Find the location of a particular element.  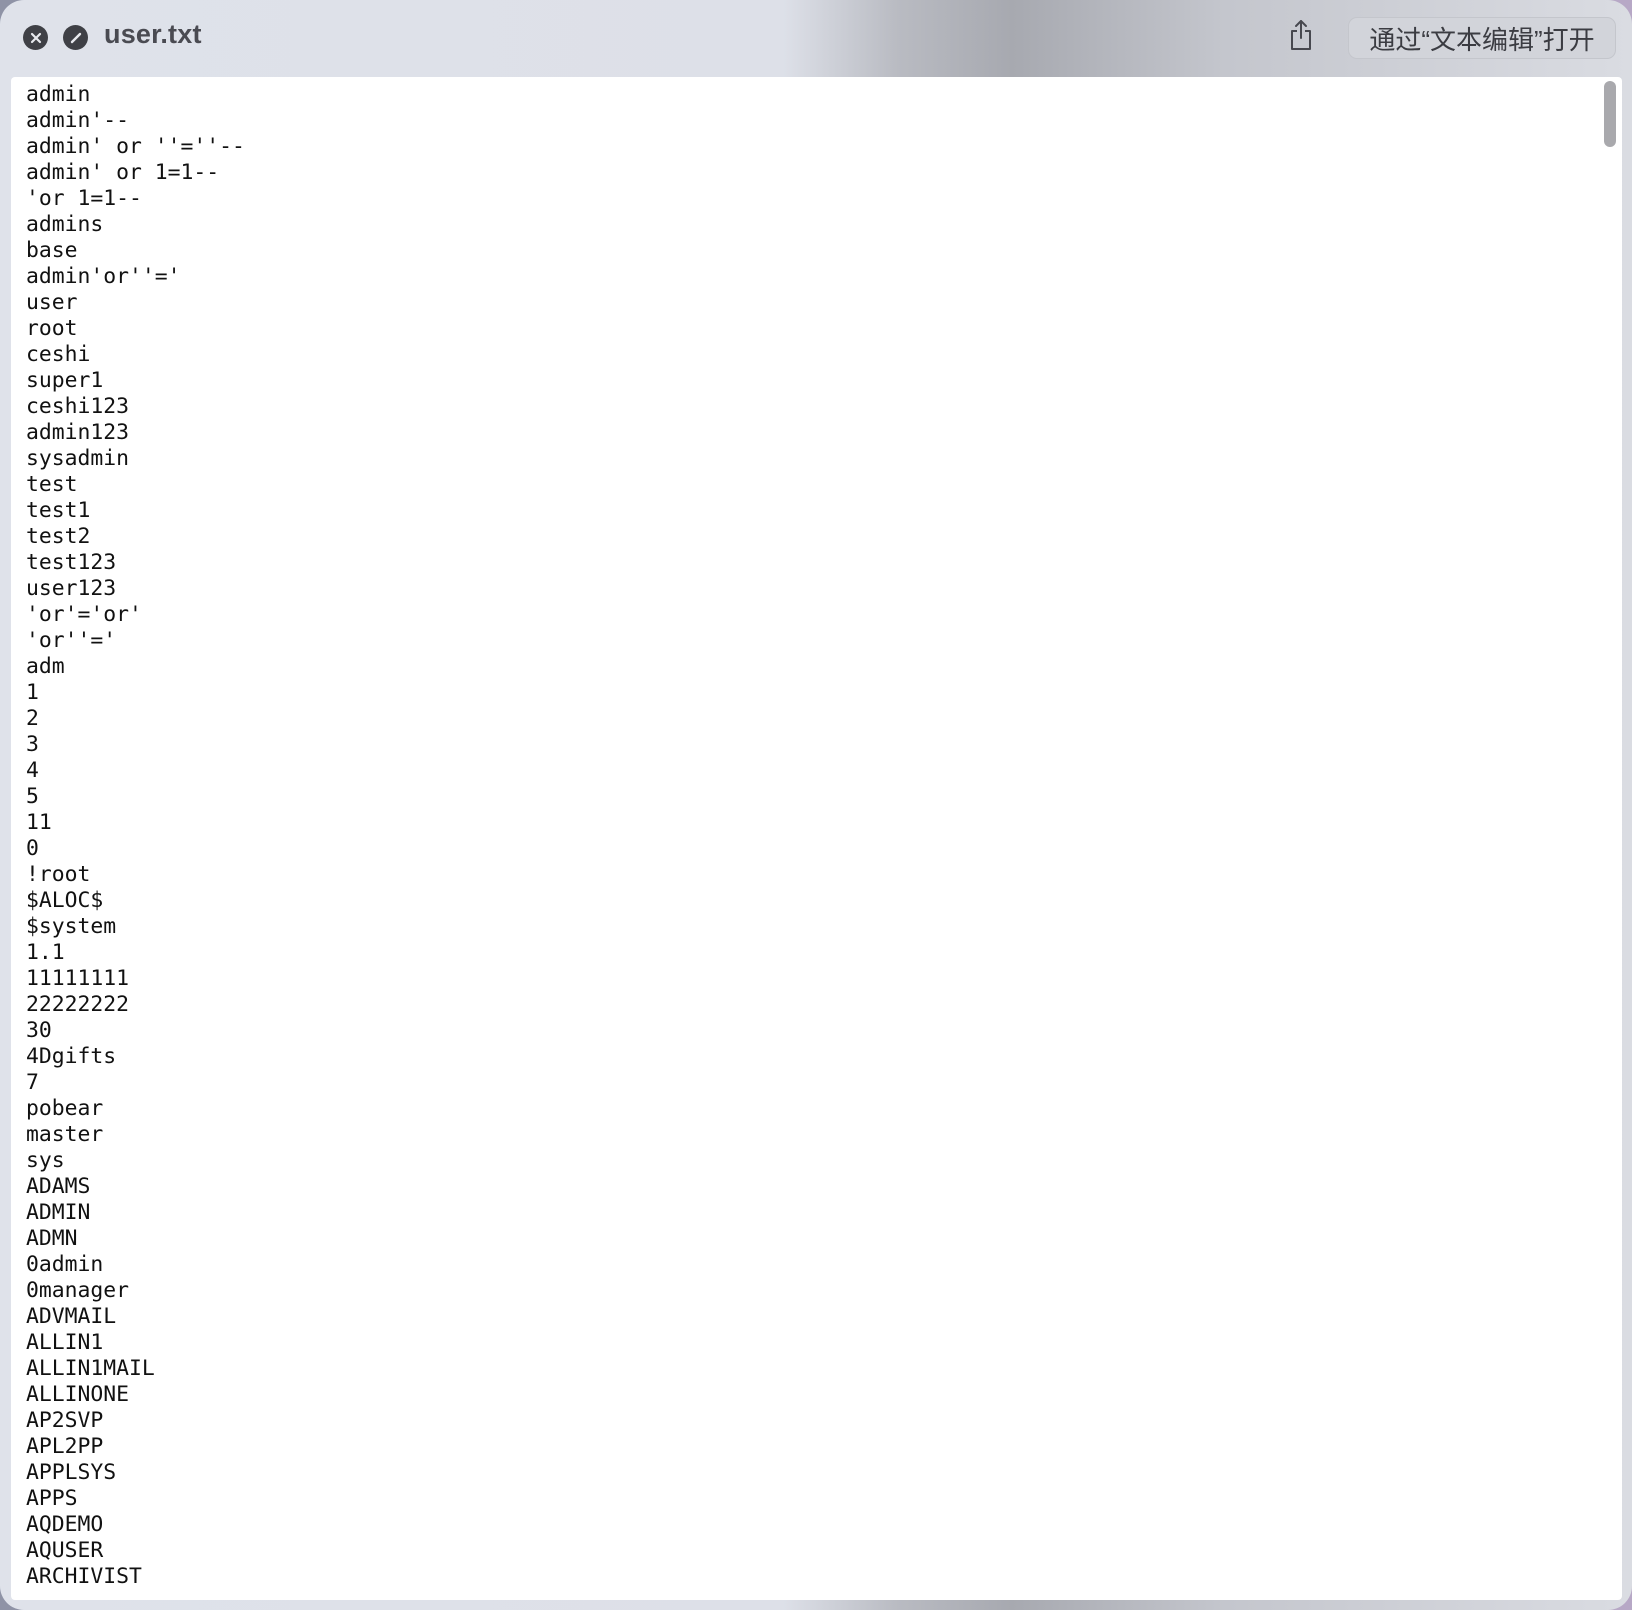

text-line: 1.1 is located at coordinates (45, 952).